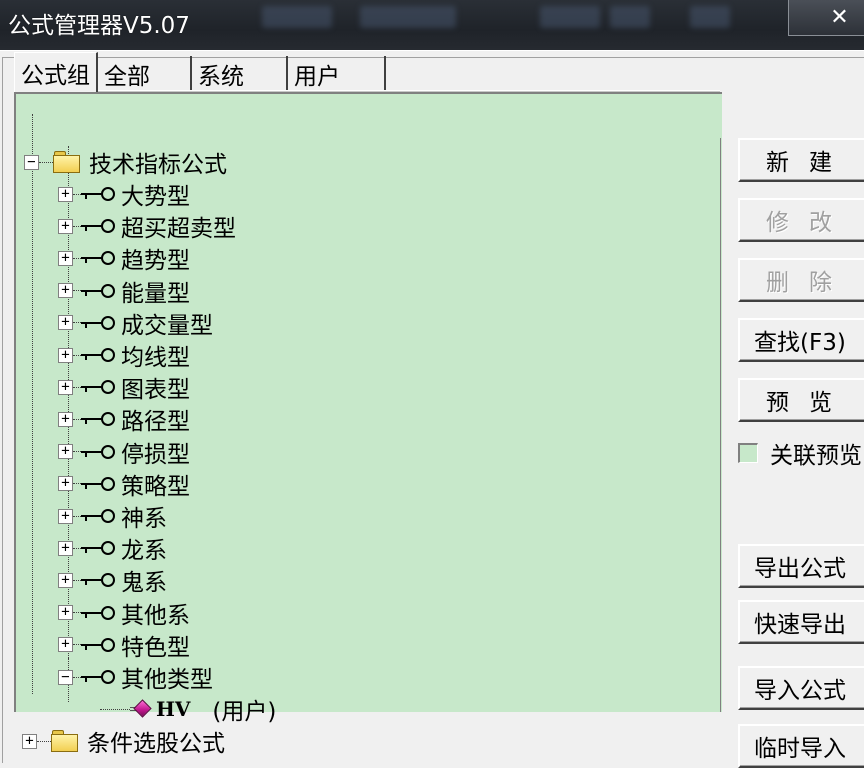  What do you see at coordinates (801, 400) in the screenshot?
I see `preview-button: 预览` at bounding box center [801, 400].